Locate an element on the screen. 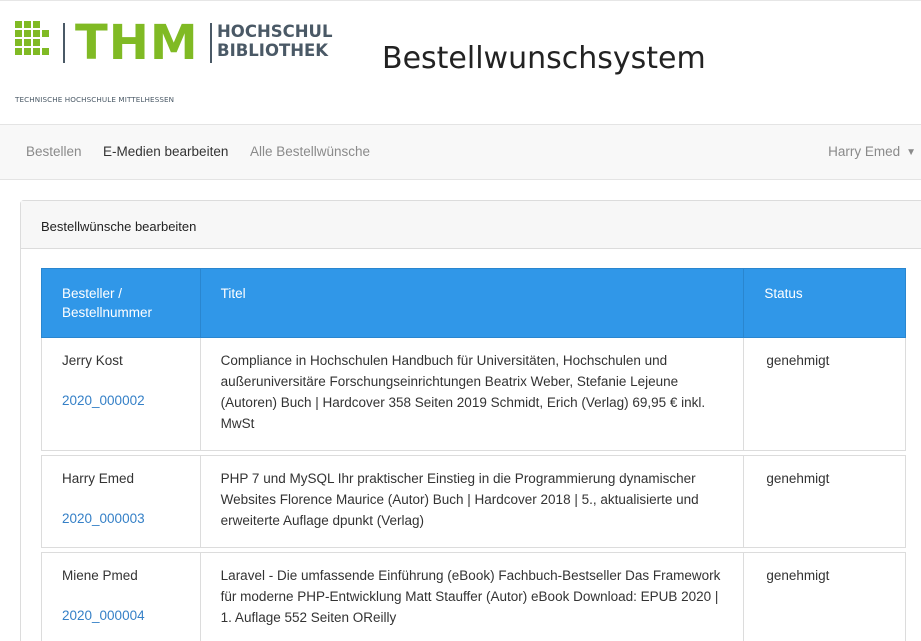  logo-divider is located at coordinates (64, 43).